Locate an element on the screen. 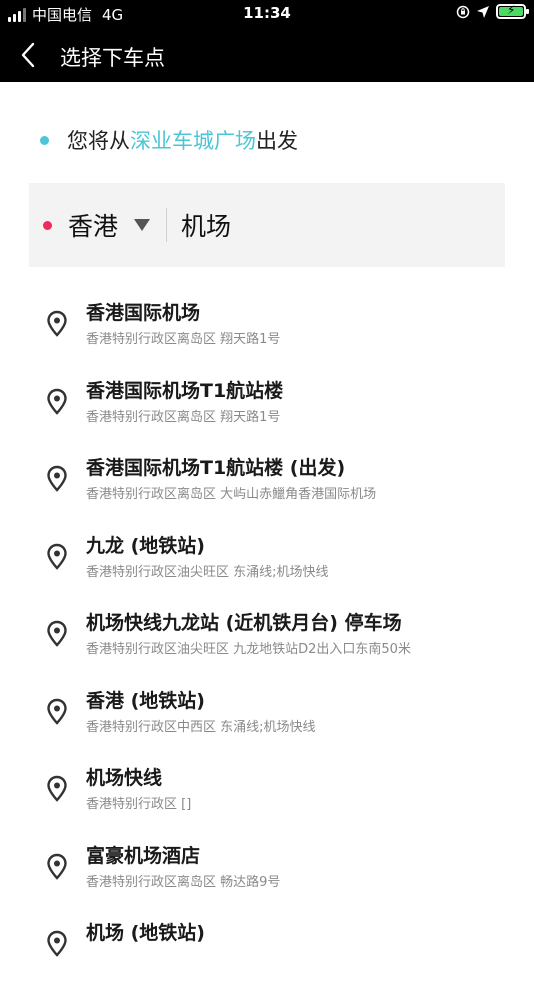 The width and height of the screenshot is (534, 988). list-item: 机场快线 香港特别行政区 [] is located at coordinates (267, 794).